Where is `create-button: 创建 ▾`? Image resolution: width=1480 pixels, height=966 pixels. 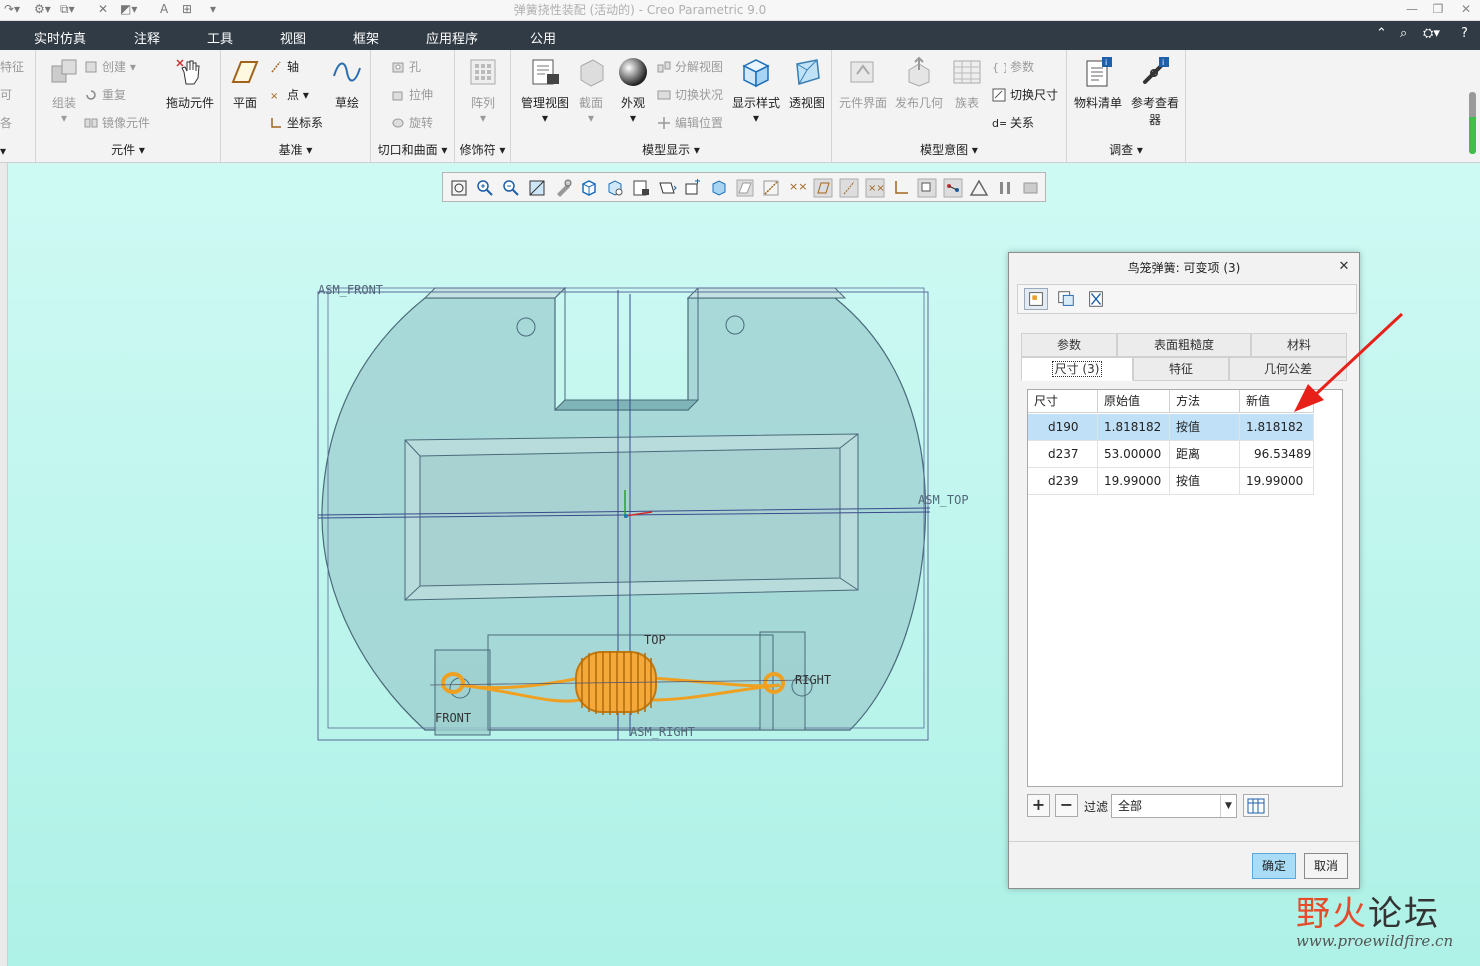
create-button: 创建 ▾ is located at coordinates (110, 66).